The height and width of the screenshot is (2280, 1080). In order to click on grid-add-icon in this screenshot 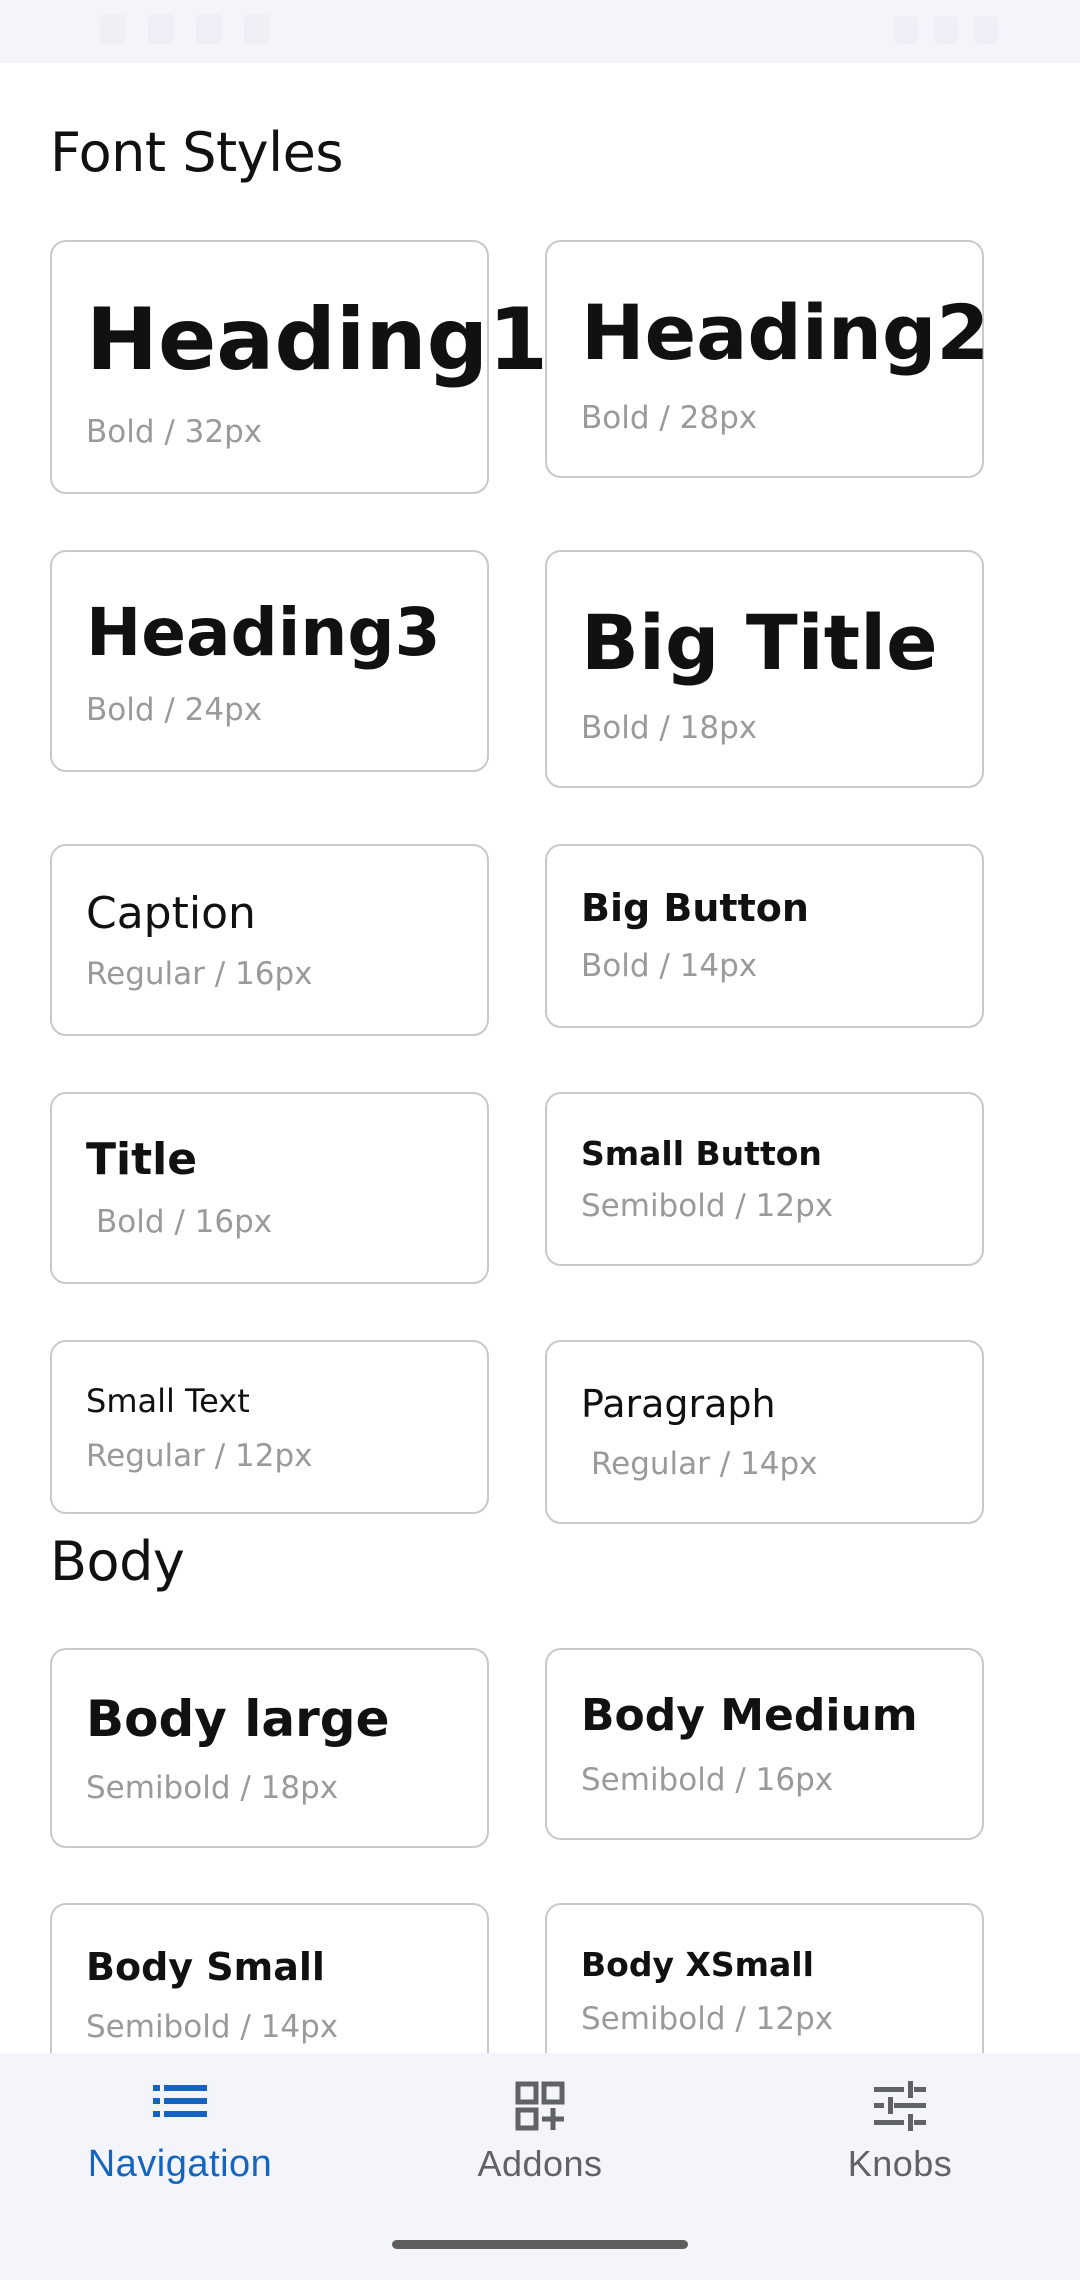, I will do `click(540, 2108)`.